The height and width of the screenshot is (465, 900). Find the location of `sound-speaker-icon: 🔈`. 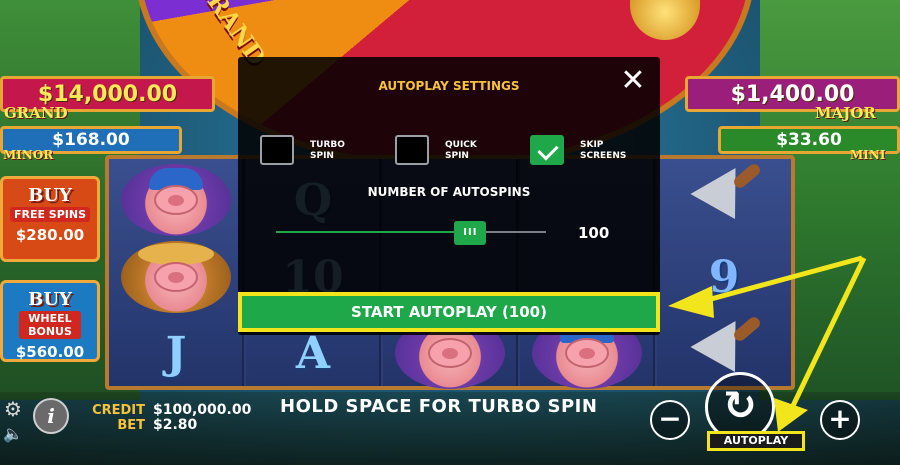

sound-speaker-icon: 🔈 is located at coordinates (13, 434).